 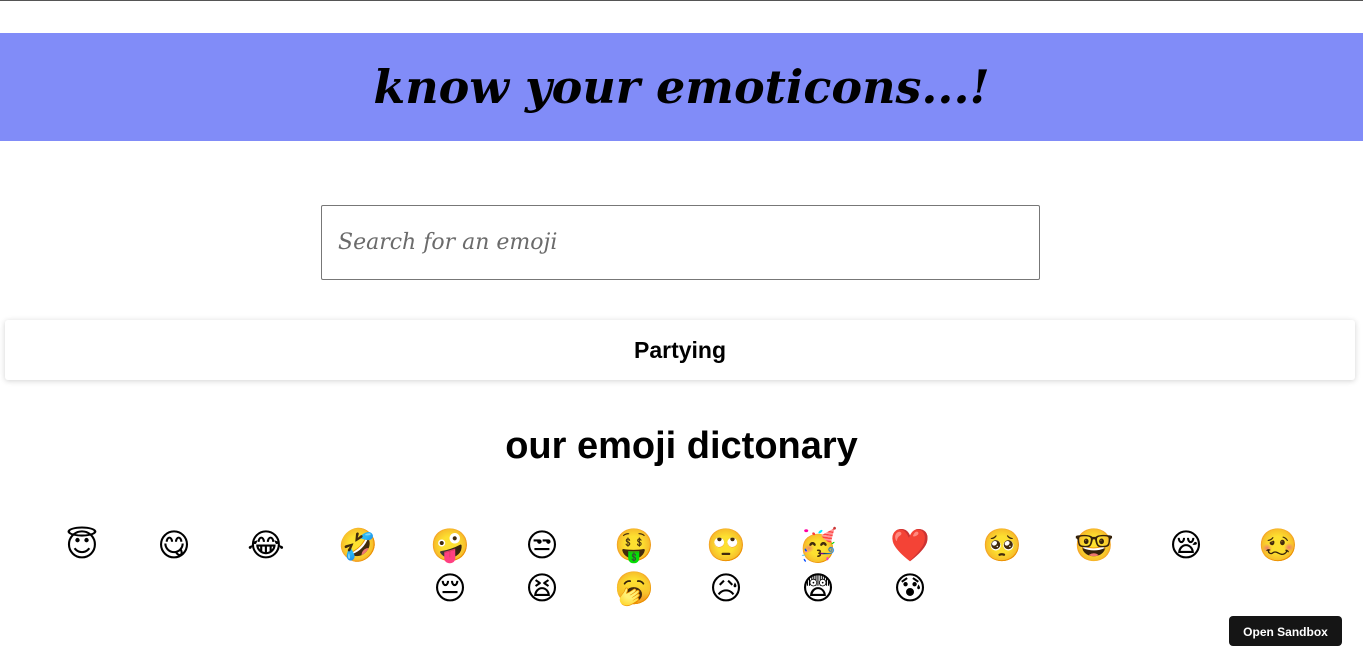 I want to click on emoji-meaning-text: Partying, so click(x=680, y=349).